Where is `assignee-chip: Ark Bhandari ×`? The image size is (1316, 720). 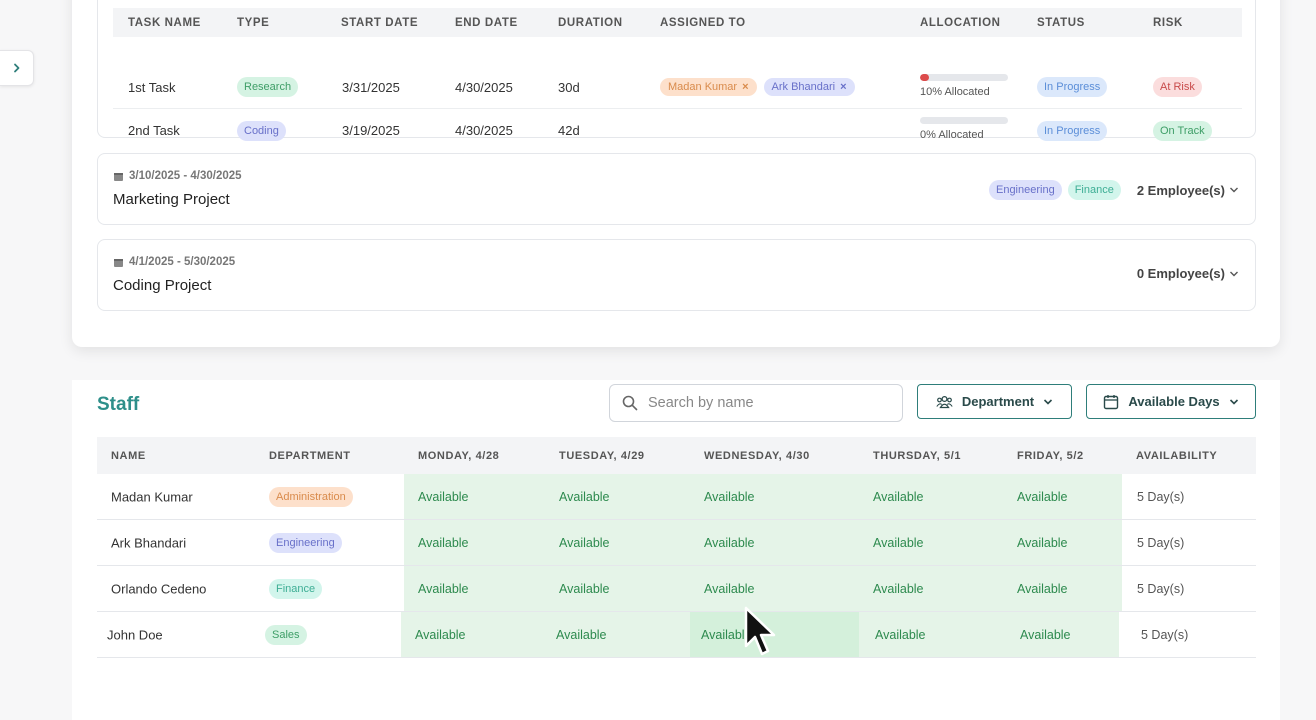 assignee-chip: Ark Bhandari × is located at coordinates (809, 87).